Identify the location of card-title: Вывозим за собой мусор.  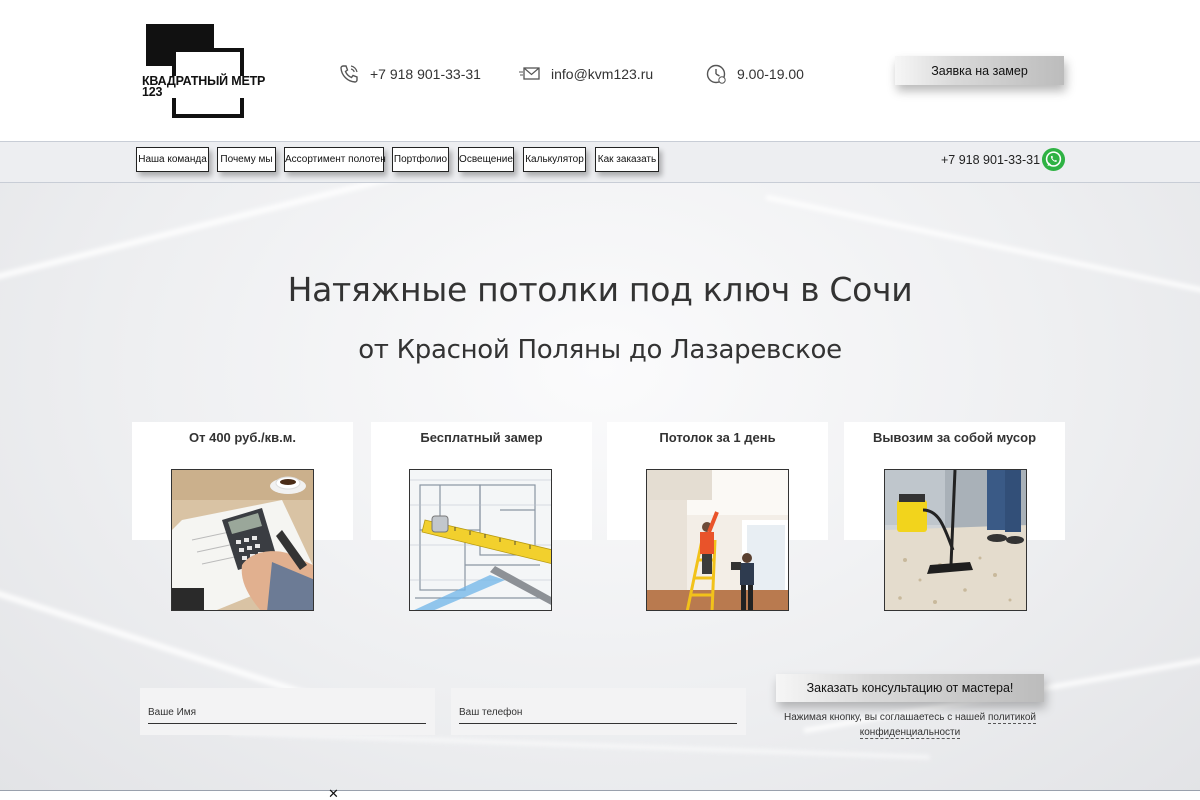
(954, 437).